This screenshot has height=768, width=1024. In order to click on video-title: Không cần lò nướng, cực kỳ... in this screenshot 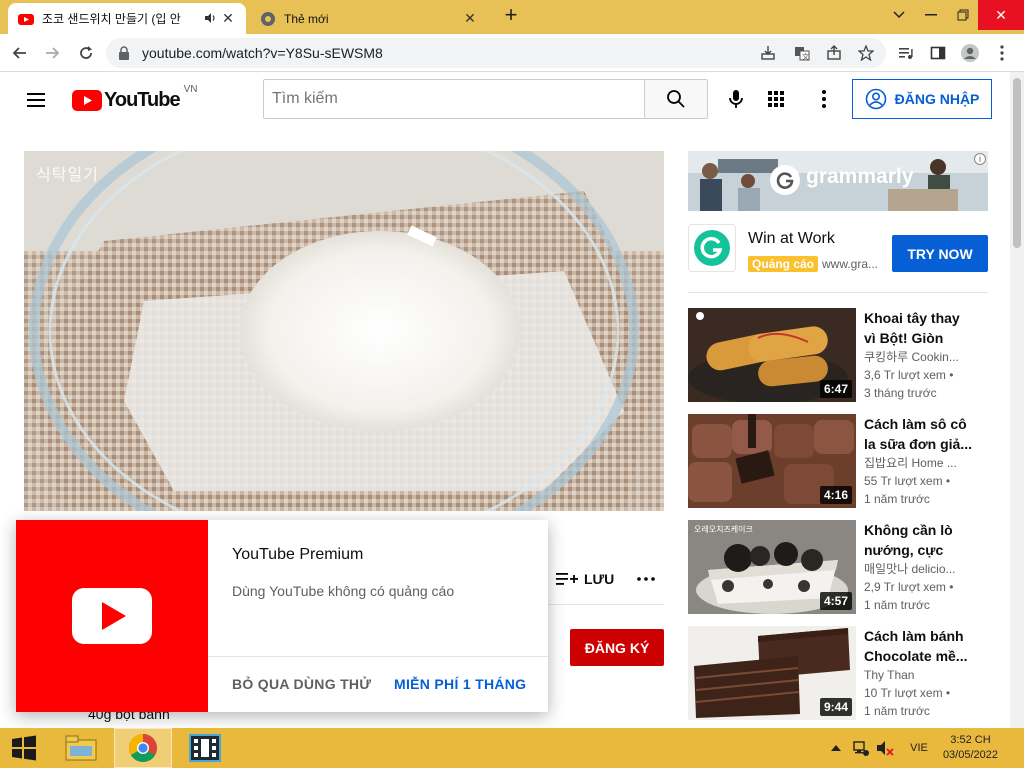, I will do `click(919, 540)`.